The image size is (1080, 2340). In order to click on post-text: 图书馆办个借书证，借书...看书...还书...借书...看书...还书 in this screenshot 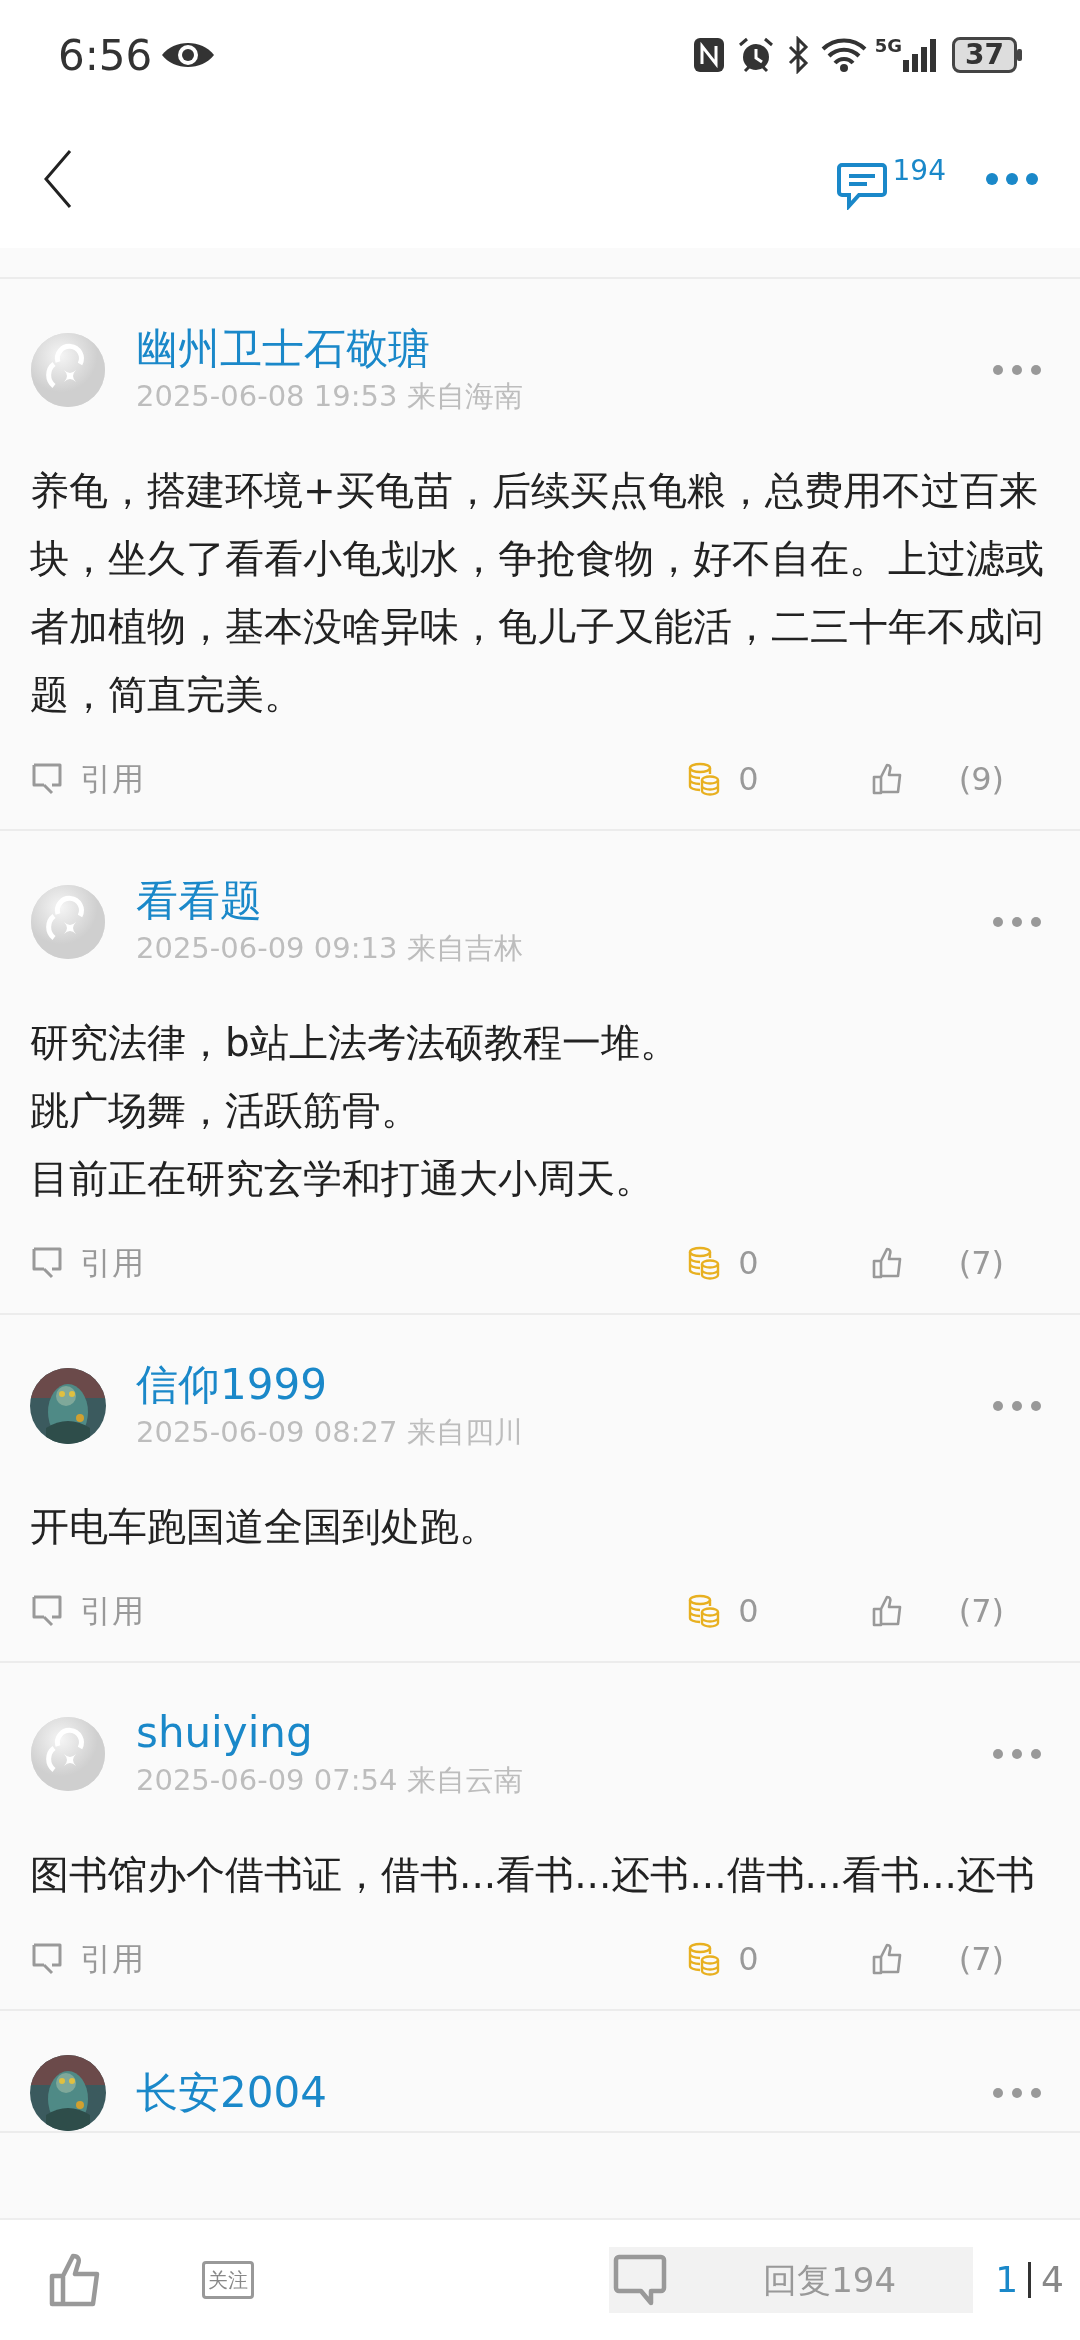, I will do `click(533, 1875)`.